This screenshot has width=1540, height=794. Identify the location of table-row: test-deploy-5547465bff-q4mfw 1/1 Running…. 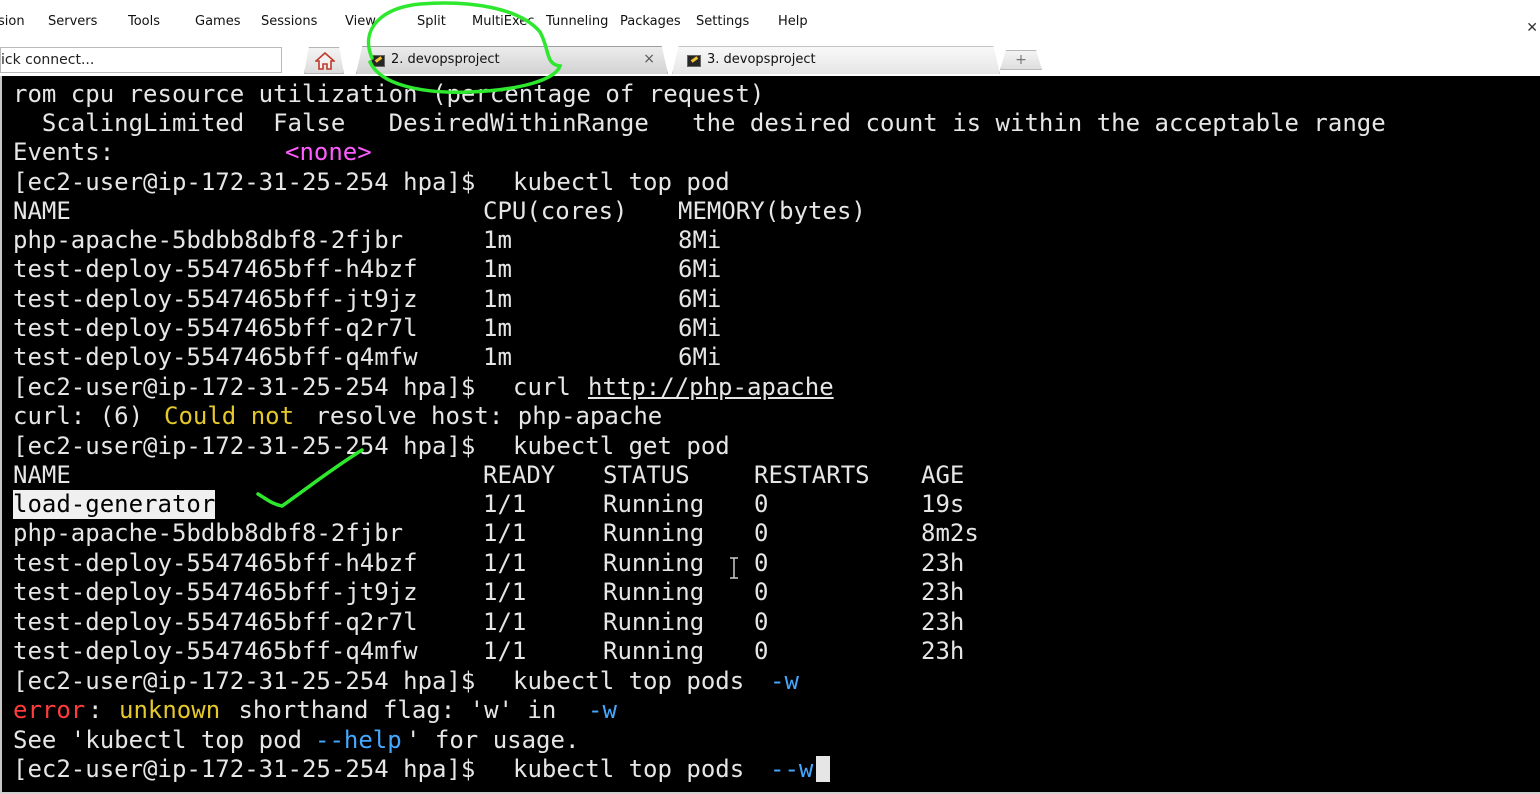
(489, 651).